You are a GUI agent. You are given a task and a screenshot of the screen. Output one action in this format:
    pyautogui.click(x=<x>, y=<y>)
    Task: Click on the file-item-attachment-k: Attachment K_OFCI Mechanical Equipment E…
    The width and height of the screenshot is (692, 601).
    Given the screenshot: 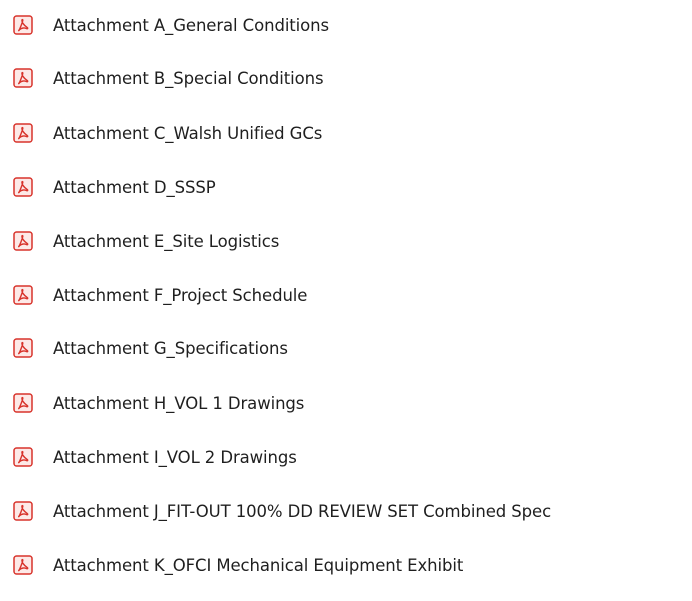 What is the action you would take?
    pyautogui.click(x=238, y=565)
    